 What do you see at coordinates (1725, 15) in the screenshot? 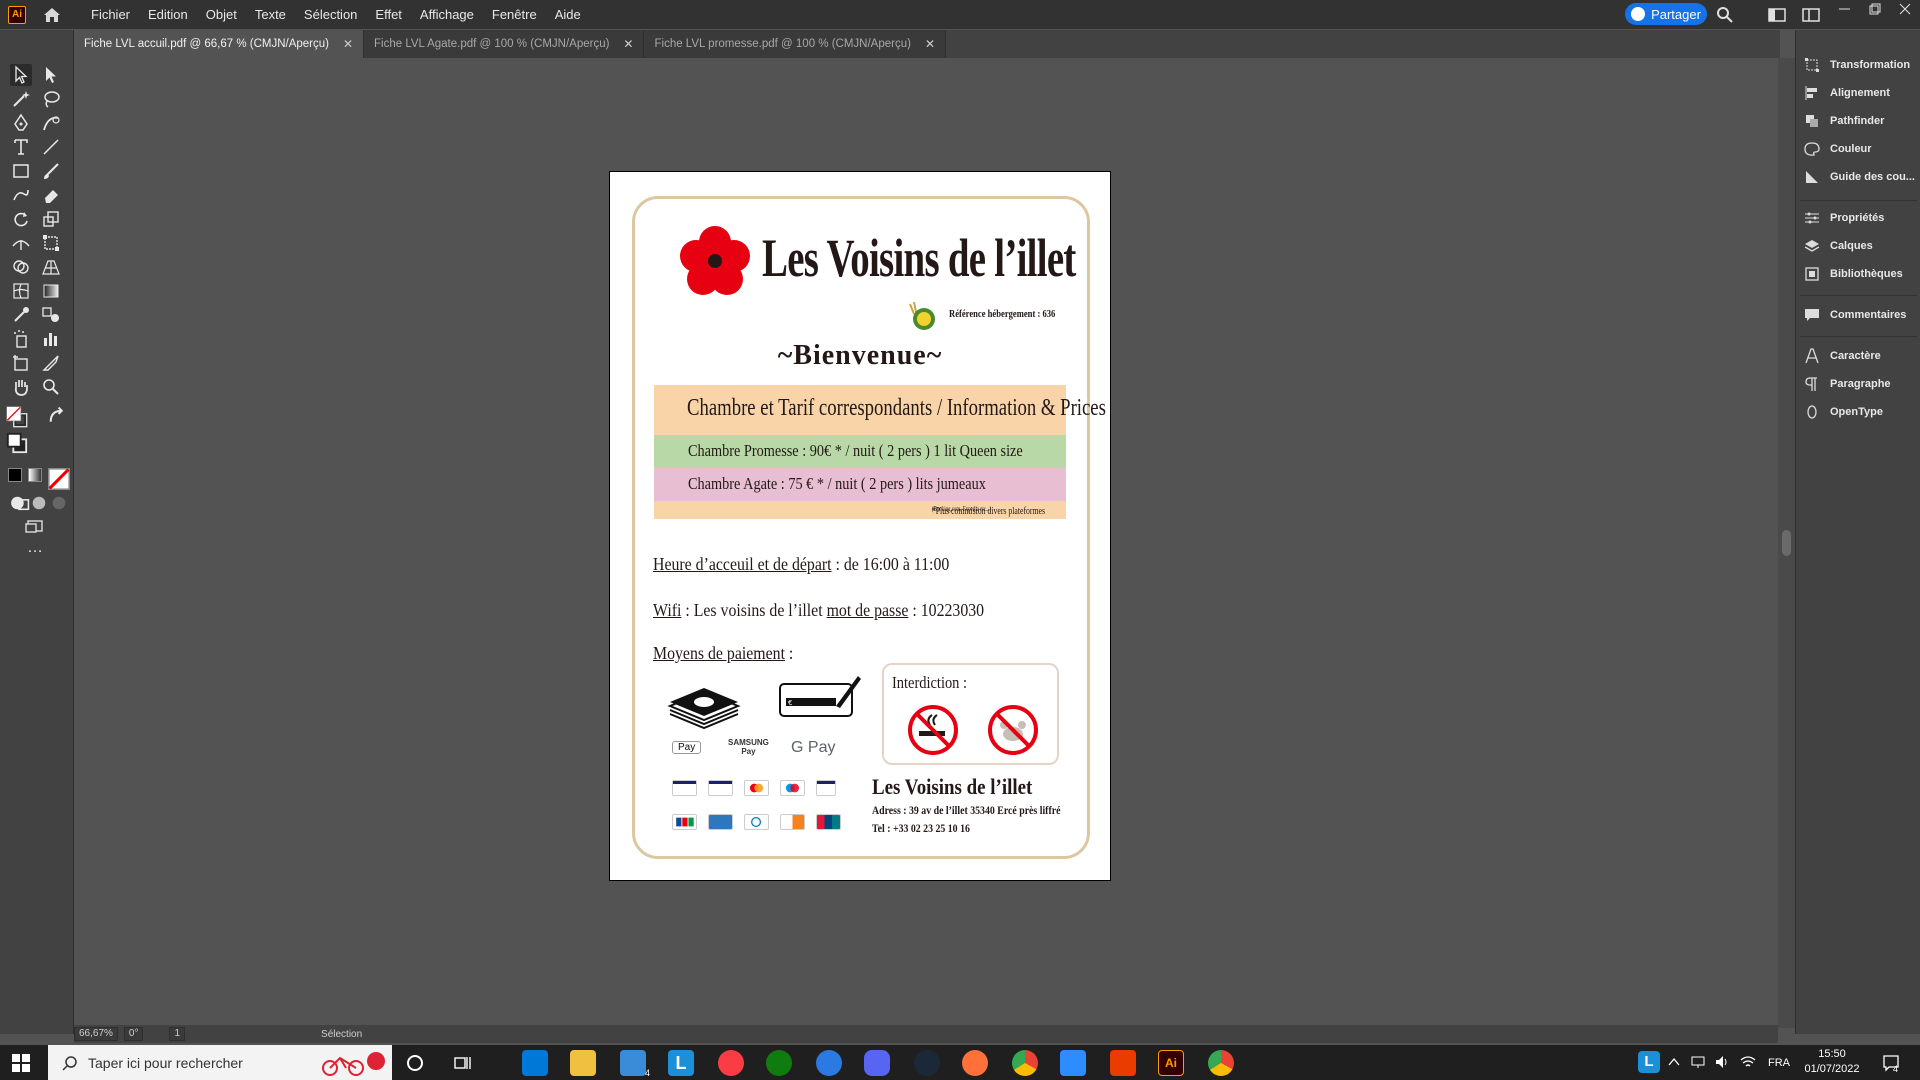
I see `search-icon` at bounding box center [1725, 15].